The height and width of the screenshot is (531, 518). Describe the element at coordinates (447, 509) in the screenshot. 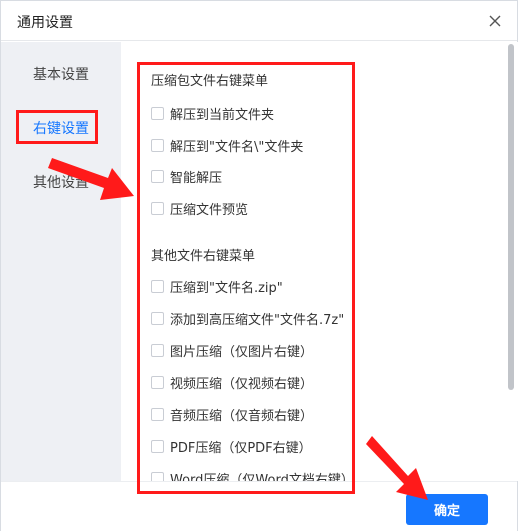

I see `ok-button: 确定` at that location.